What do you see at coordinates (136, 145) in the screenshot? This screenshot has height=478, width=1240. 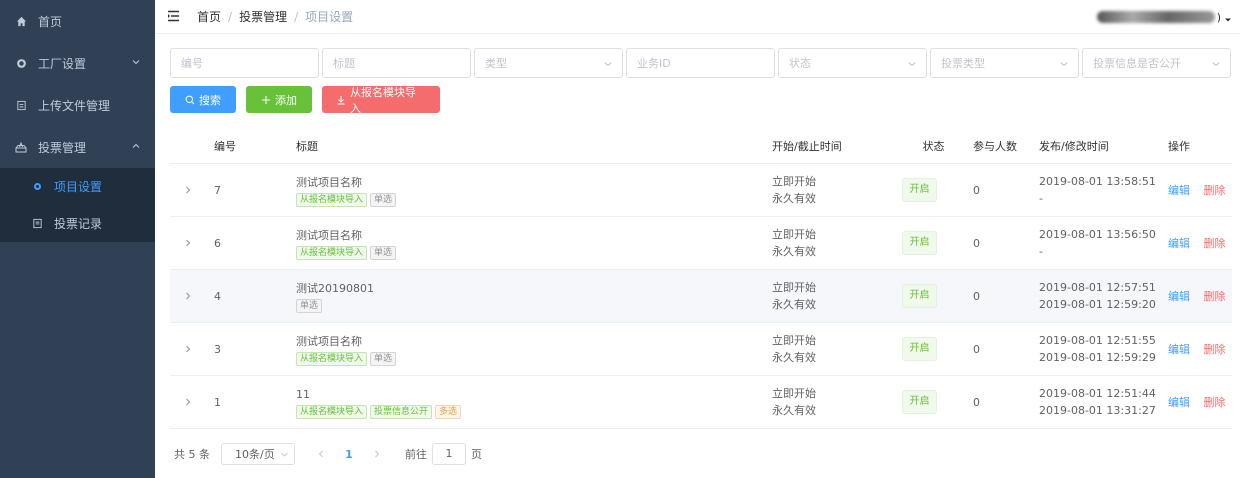 I see `chevron-up-icon` at bounding box center [136, 145].